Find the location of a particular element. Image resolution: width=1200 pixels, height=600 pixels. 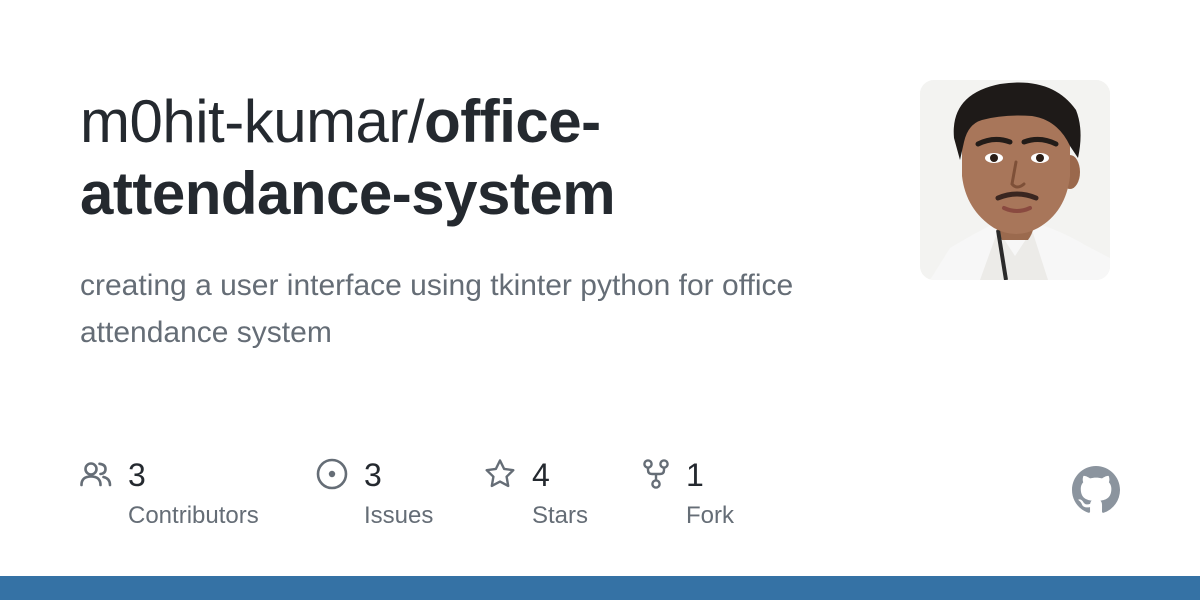

contributors-icon is located at coordinates (96, 474).